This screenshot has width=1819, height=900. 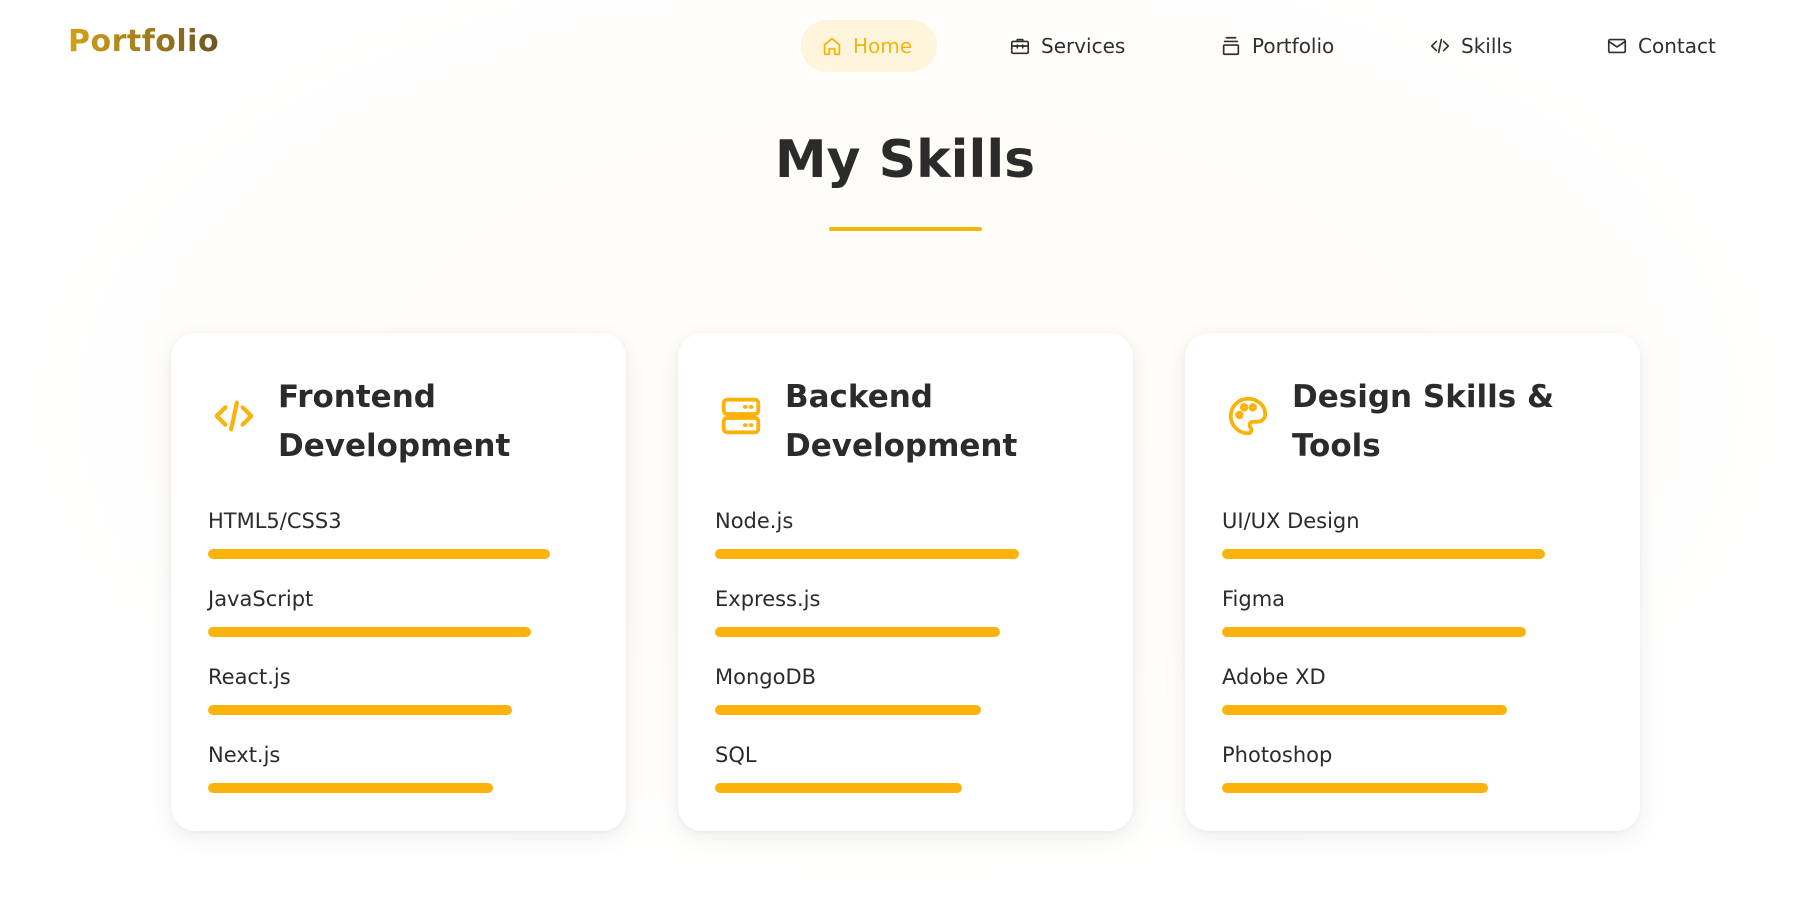 I want to click on skill-item: Adobe XD, so click(x=1412, y=695).